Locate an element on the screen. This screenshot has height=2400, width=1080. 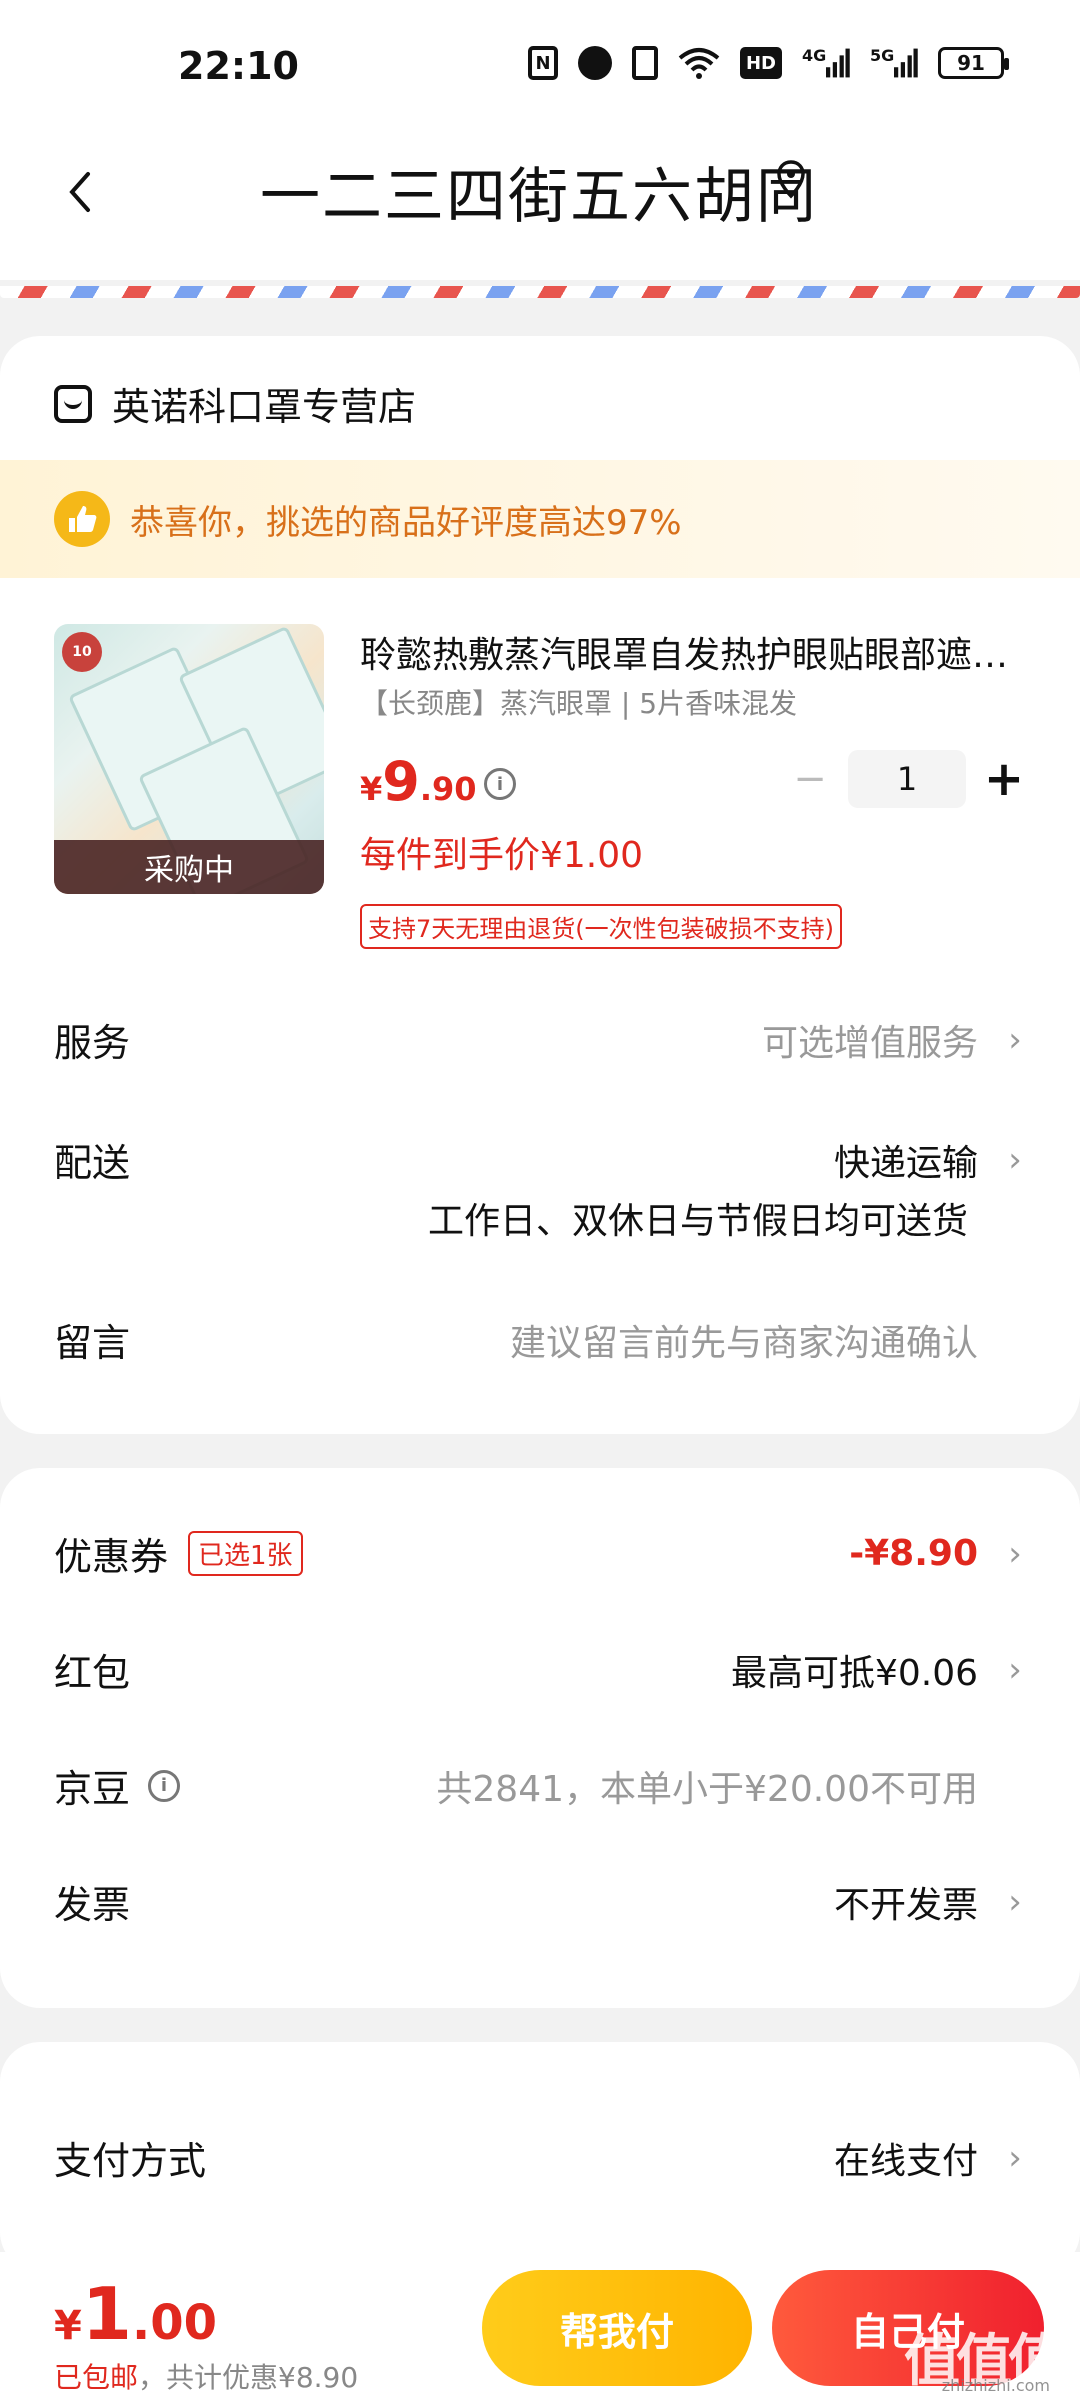
jd-beans-row: 京豆 i 共2841，本单小于¥20.00不可用 is located at coordinates (540, 1785).